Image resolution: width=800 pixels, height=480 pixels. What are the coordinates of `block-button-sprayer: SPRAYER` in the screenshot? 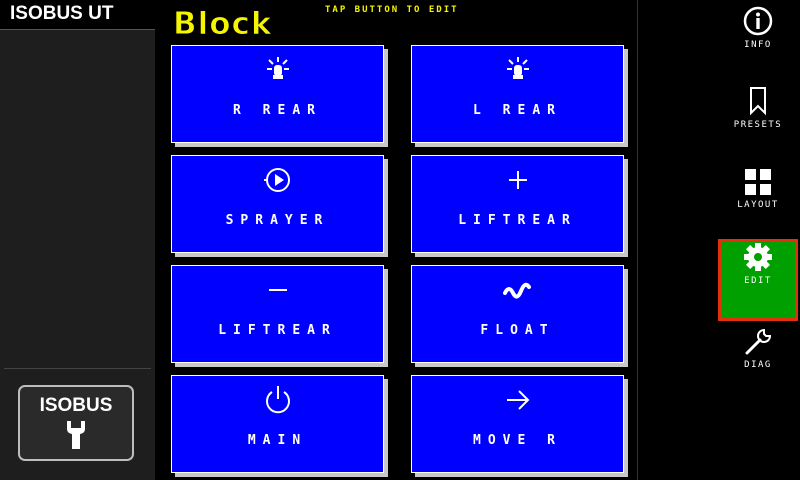 It's located at (277, 204).